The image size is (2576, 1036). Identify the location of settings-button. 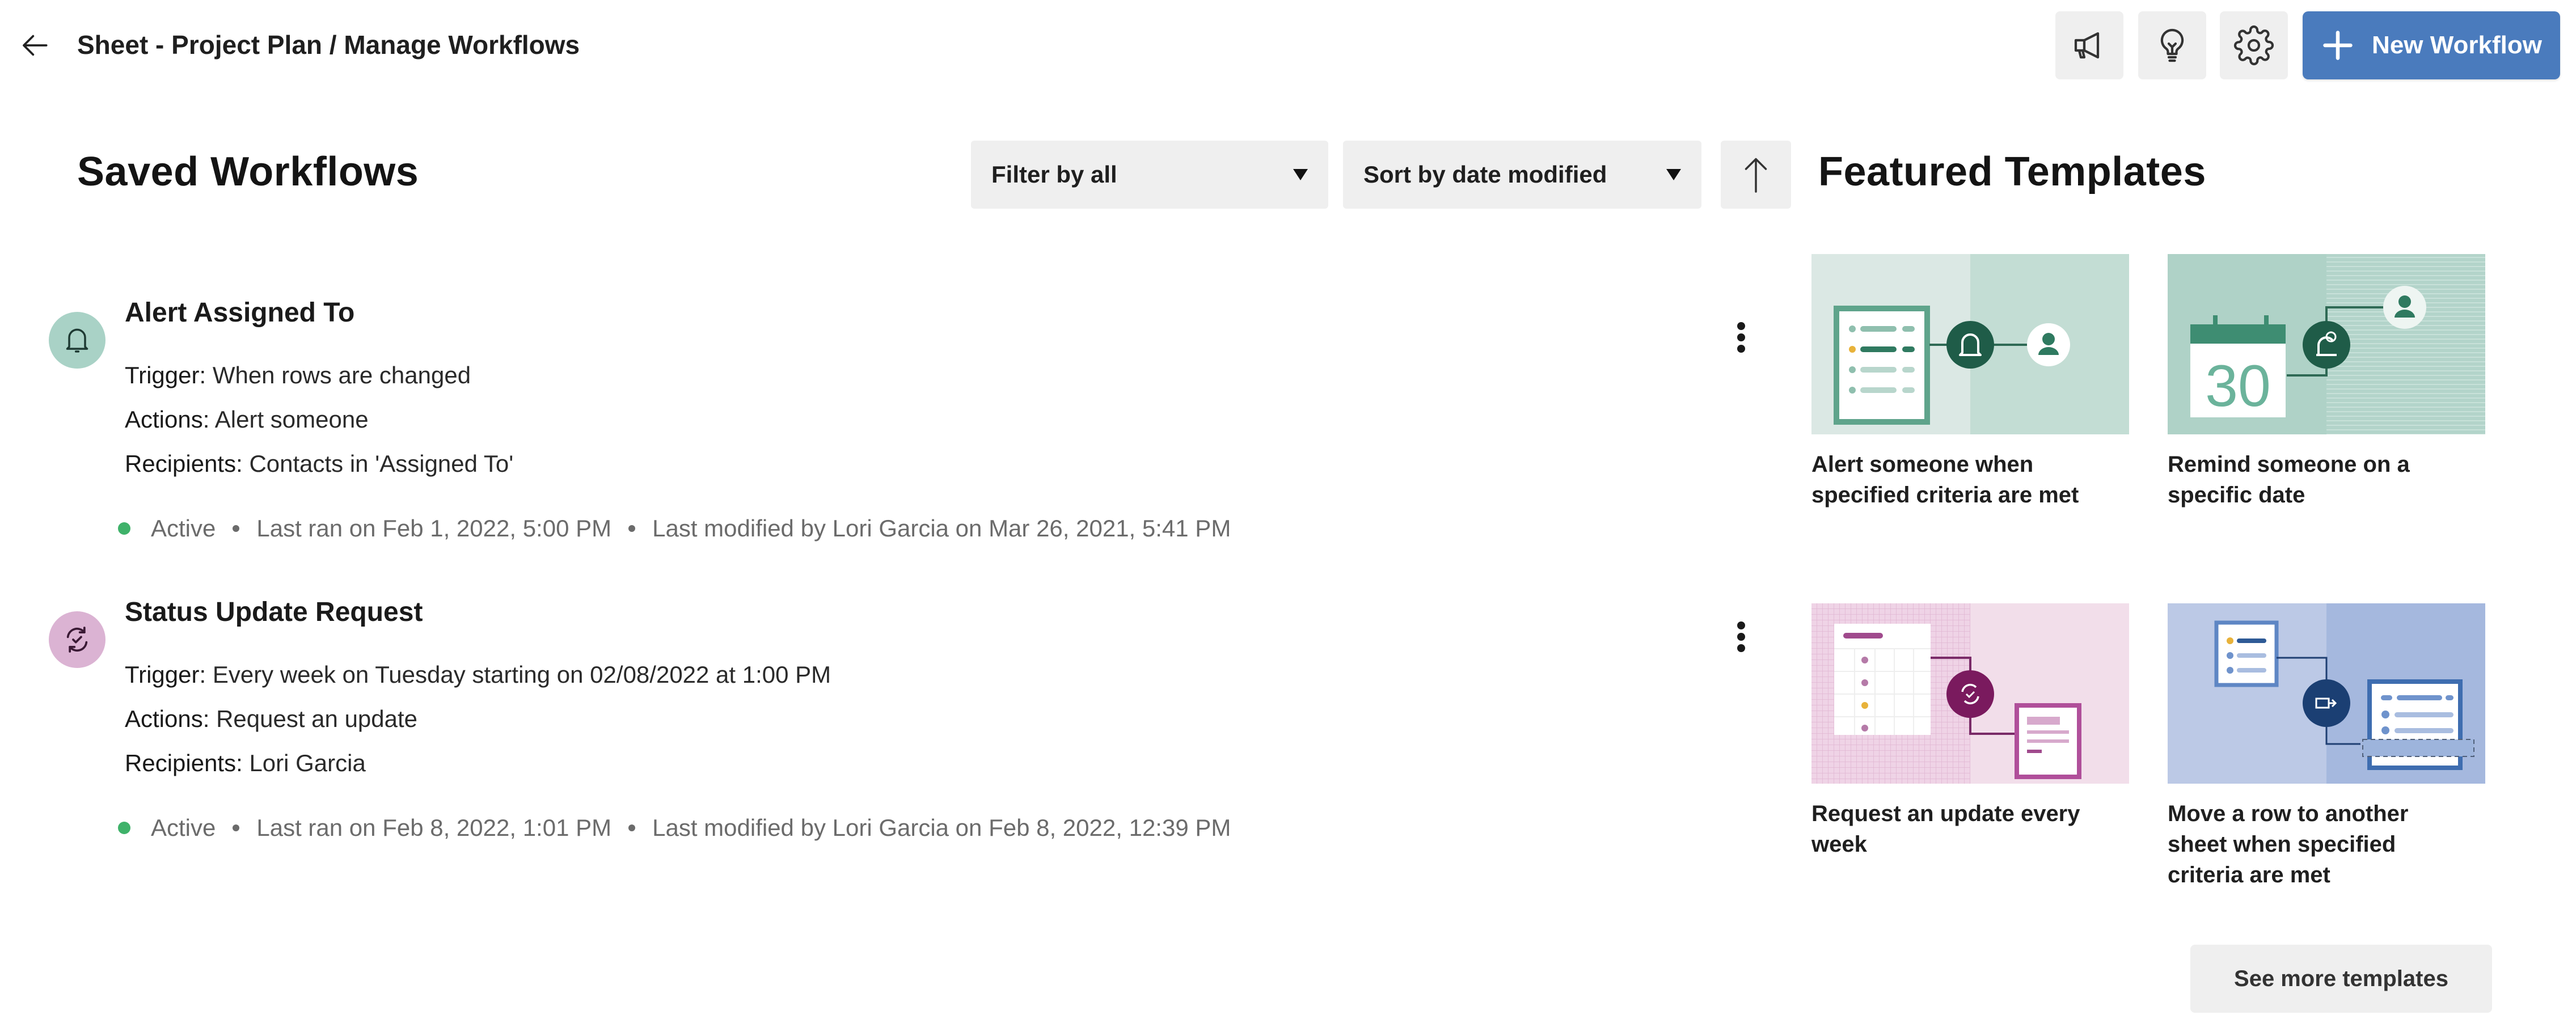
(2254, 45).